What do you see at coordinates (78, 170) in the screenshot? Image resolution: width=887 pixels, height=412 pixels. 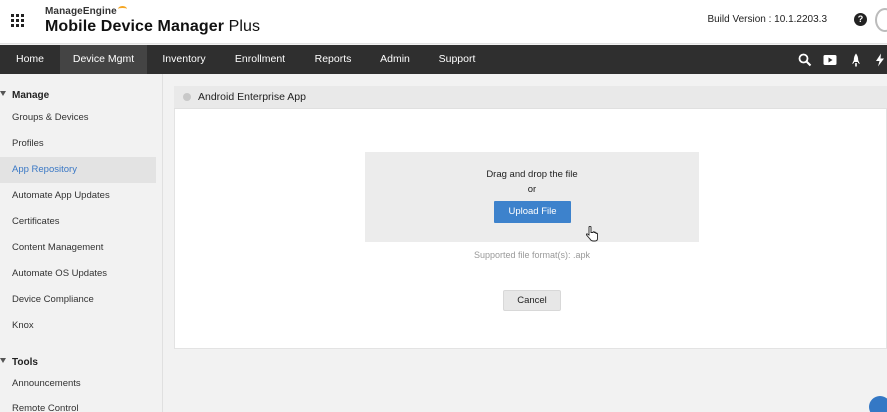 I see `sidebar-item-app-repository: App Repository` at bounding box center [78, 170].